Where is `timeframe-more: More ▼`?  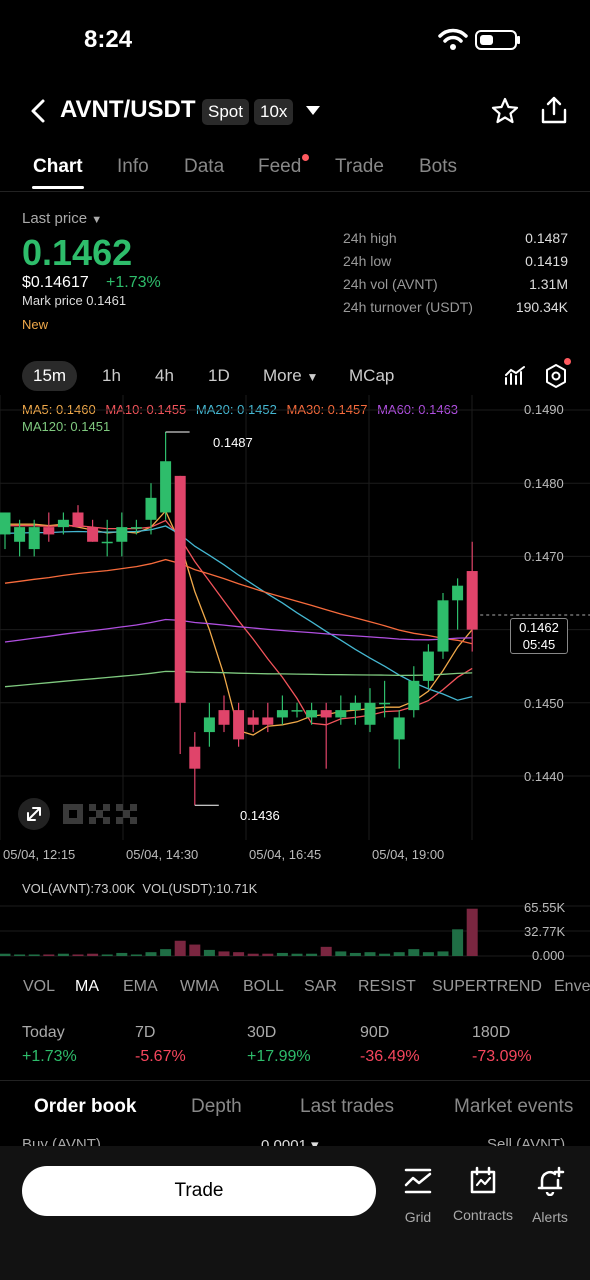
timeframe-more: More ▼ is located at coordinates (290, 376).